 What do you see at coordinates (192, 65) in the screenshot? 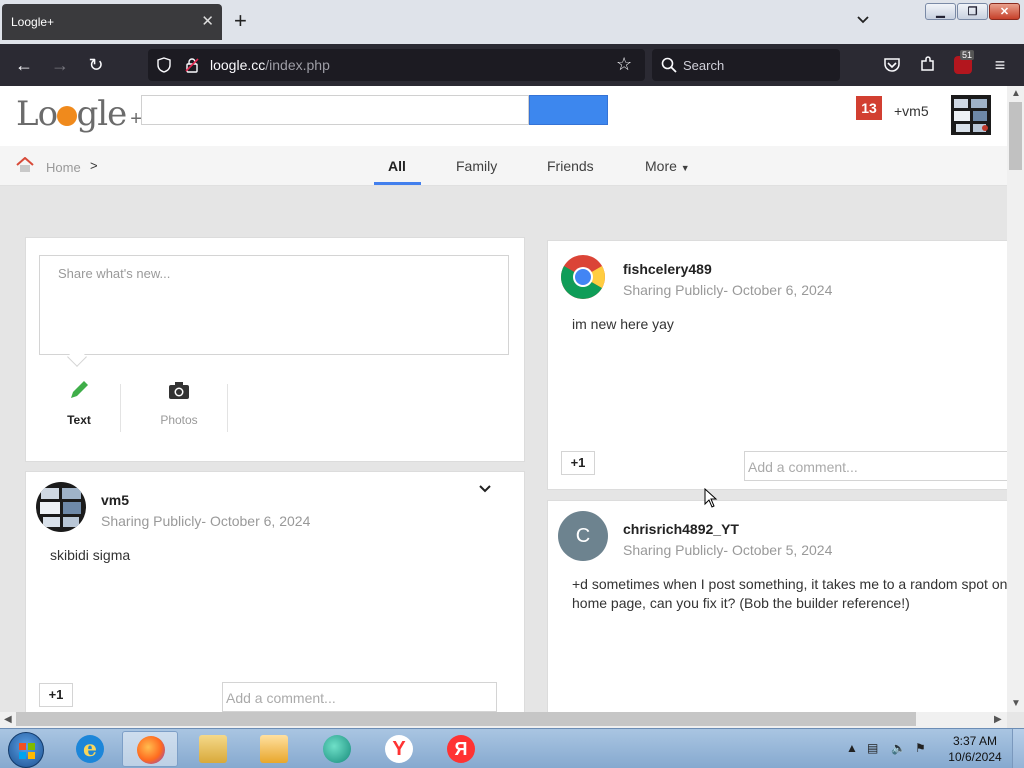
I see `lock-warning-icon` at bounding box center [192, 65].